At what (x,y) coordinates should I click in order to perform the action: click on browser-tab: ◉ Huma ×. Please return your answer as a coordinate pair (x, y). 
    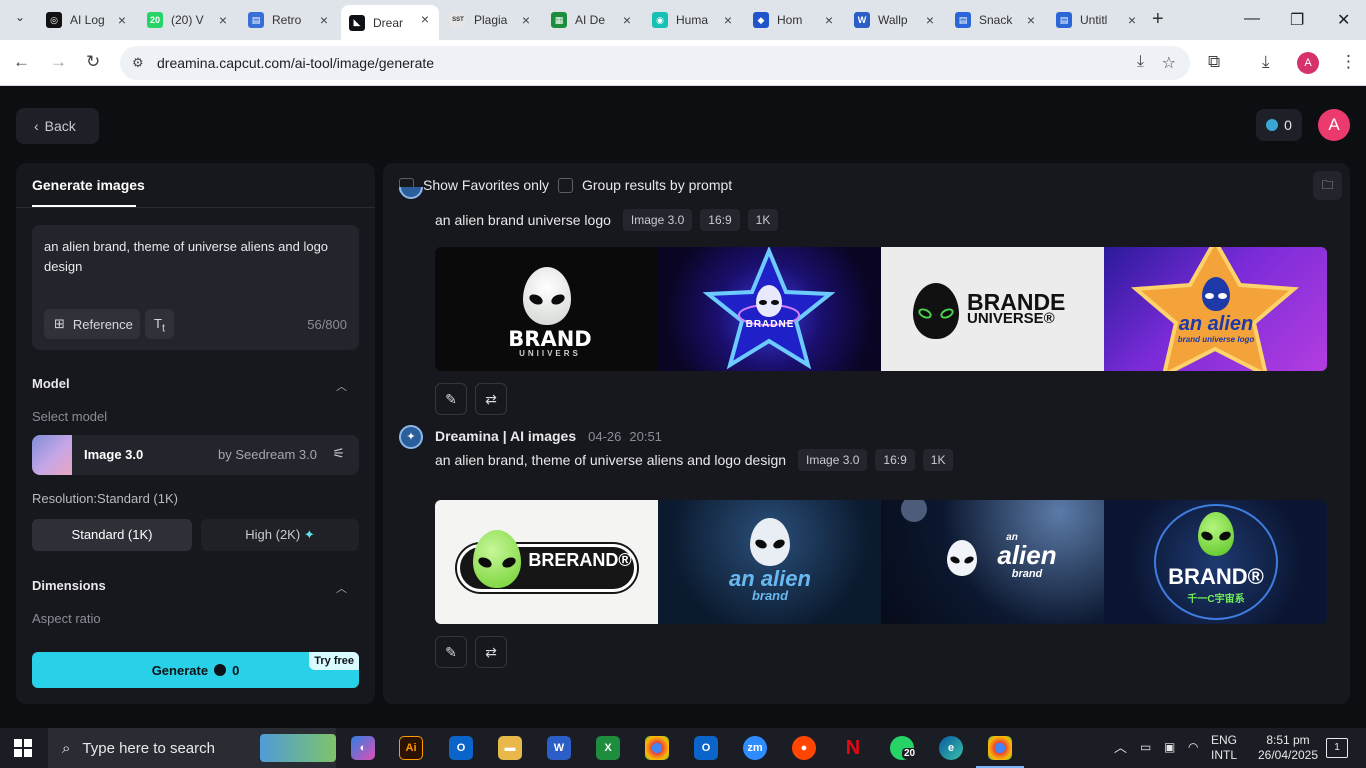
    Looking at the image, I should click on (693, 20).